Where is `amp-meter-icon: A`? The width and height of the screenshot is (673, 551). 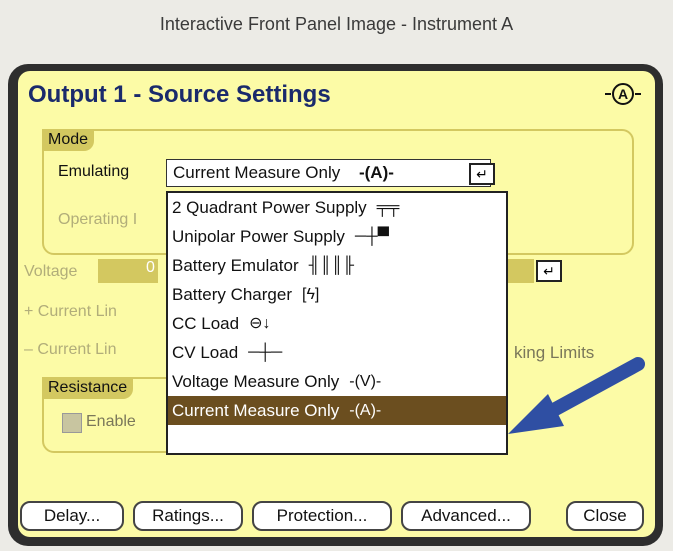
amp-meter-icon: A is located at coordinates (623, 97).